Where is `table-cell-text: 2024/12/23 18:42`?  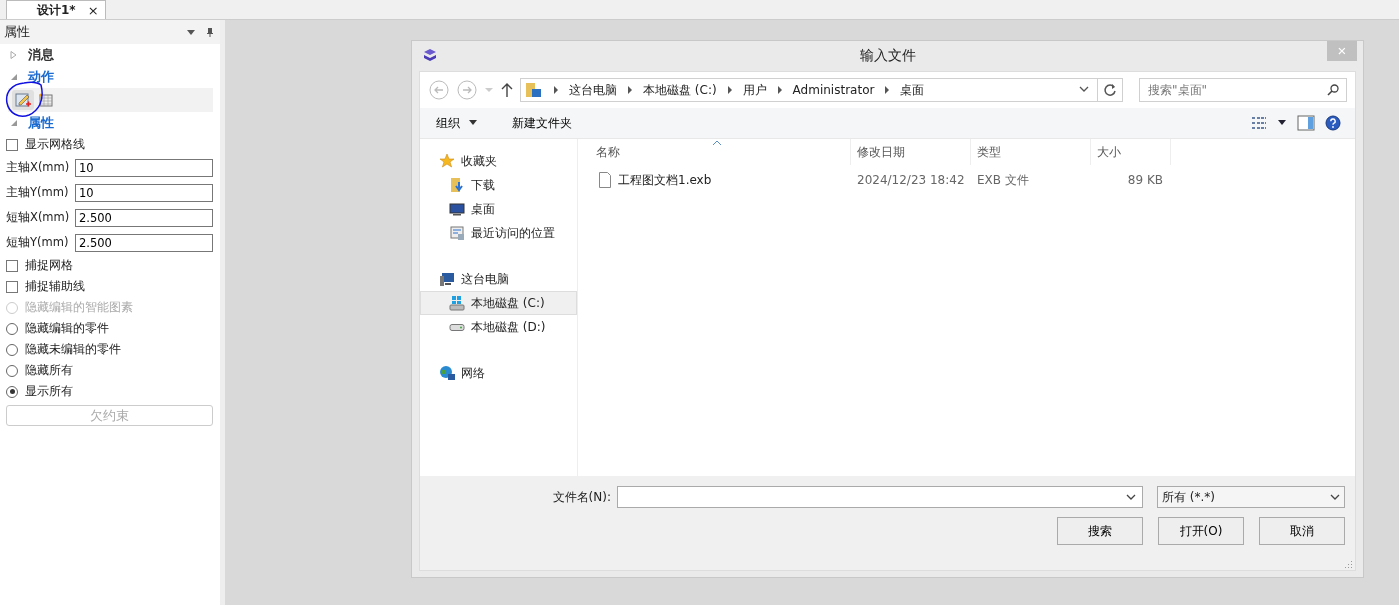
table-cell-text: 2024/12/23 18:42 is located at coordinates (911, 180).